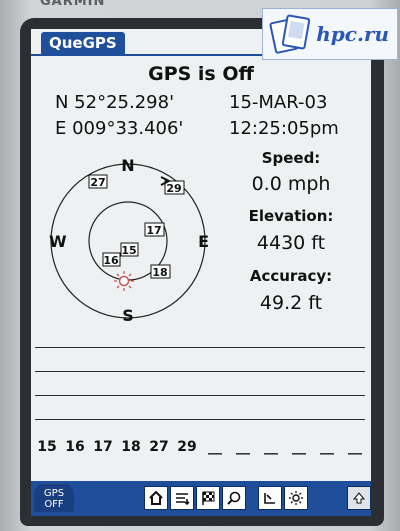  What do you see at coordinates (83, 43) in the screenshot?
I see `app-title: QueGPS` at bounding box center [83, 43].